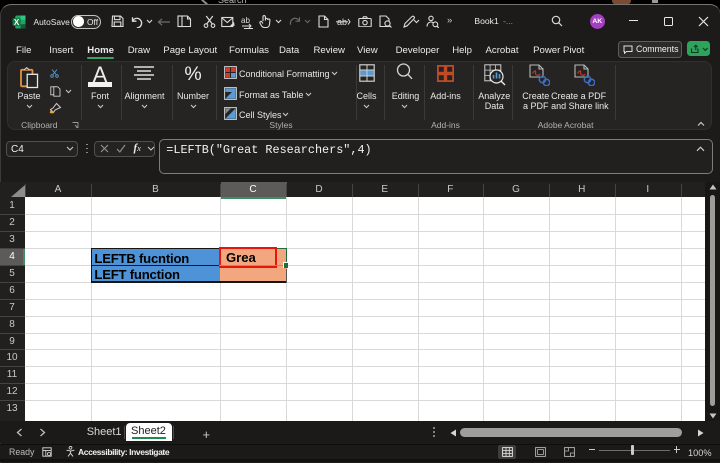 Image resolution: width=720 pixels, height=463 pixels. What do you see at coordinates (16, 21) in the screenshot?
I see `svg-text: X` at bounding box center [16, 21].